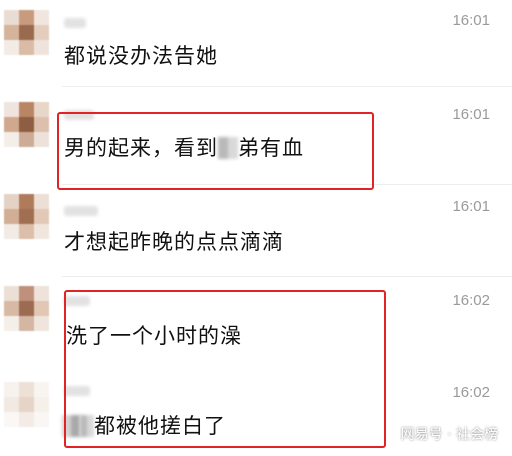 The image size is (512, 456). I want to click on watermark: 网易号 · 社会榜, so click(449, 435).